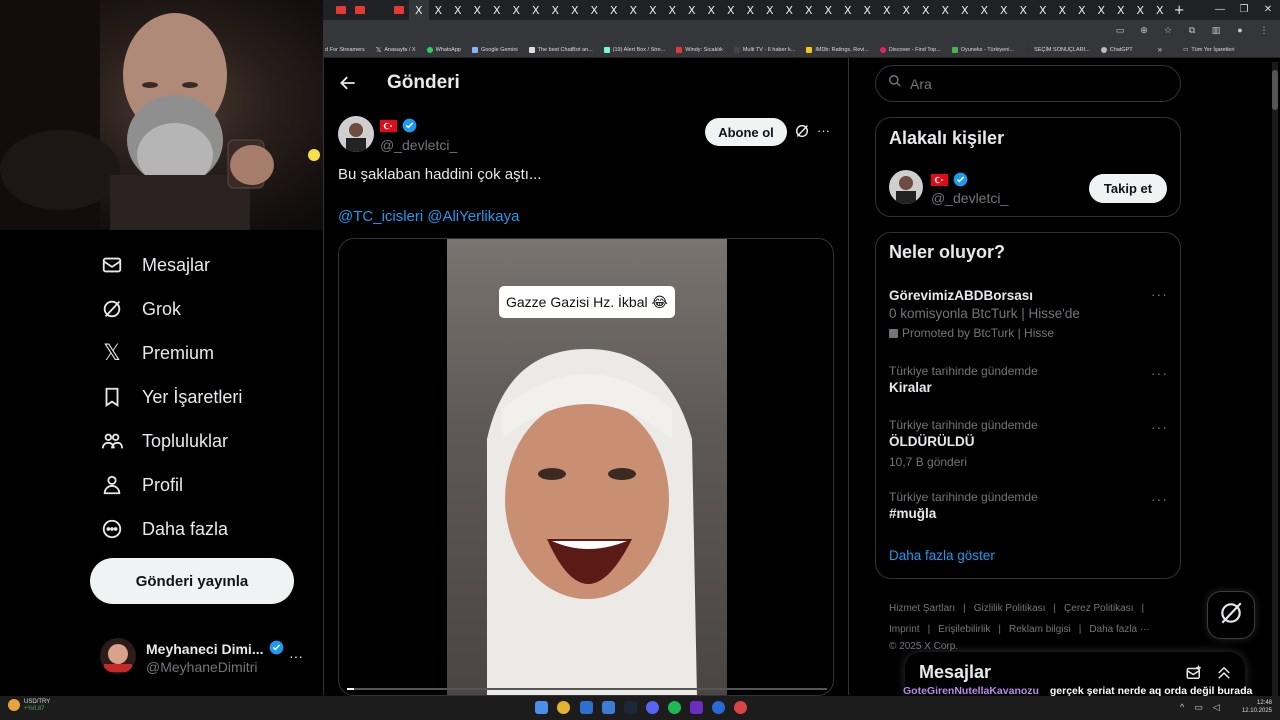  Describe the element at coordinates (904, 629) in the screenshot. I see `footer-link: Imprint` at that location.